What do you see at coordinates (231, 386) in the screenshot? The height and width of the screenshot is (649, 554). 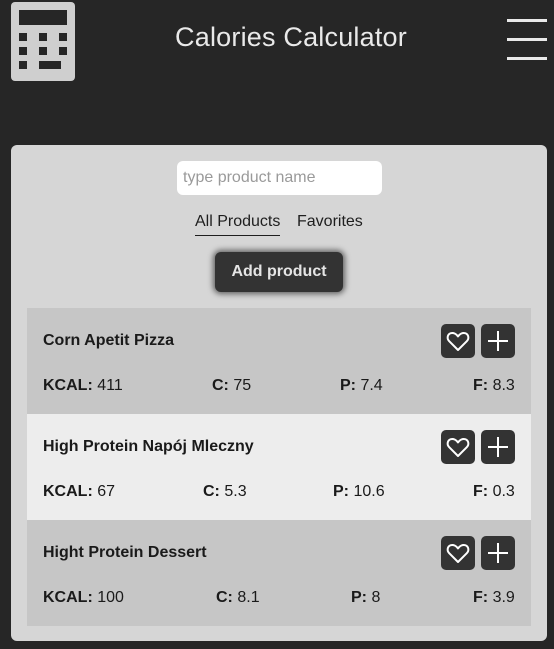 I see `nutrient-carbs: C: 75` at bounding box center [231, 386].